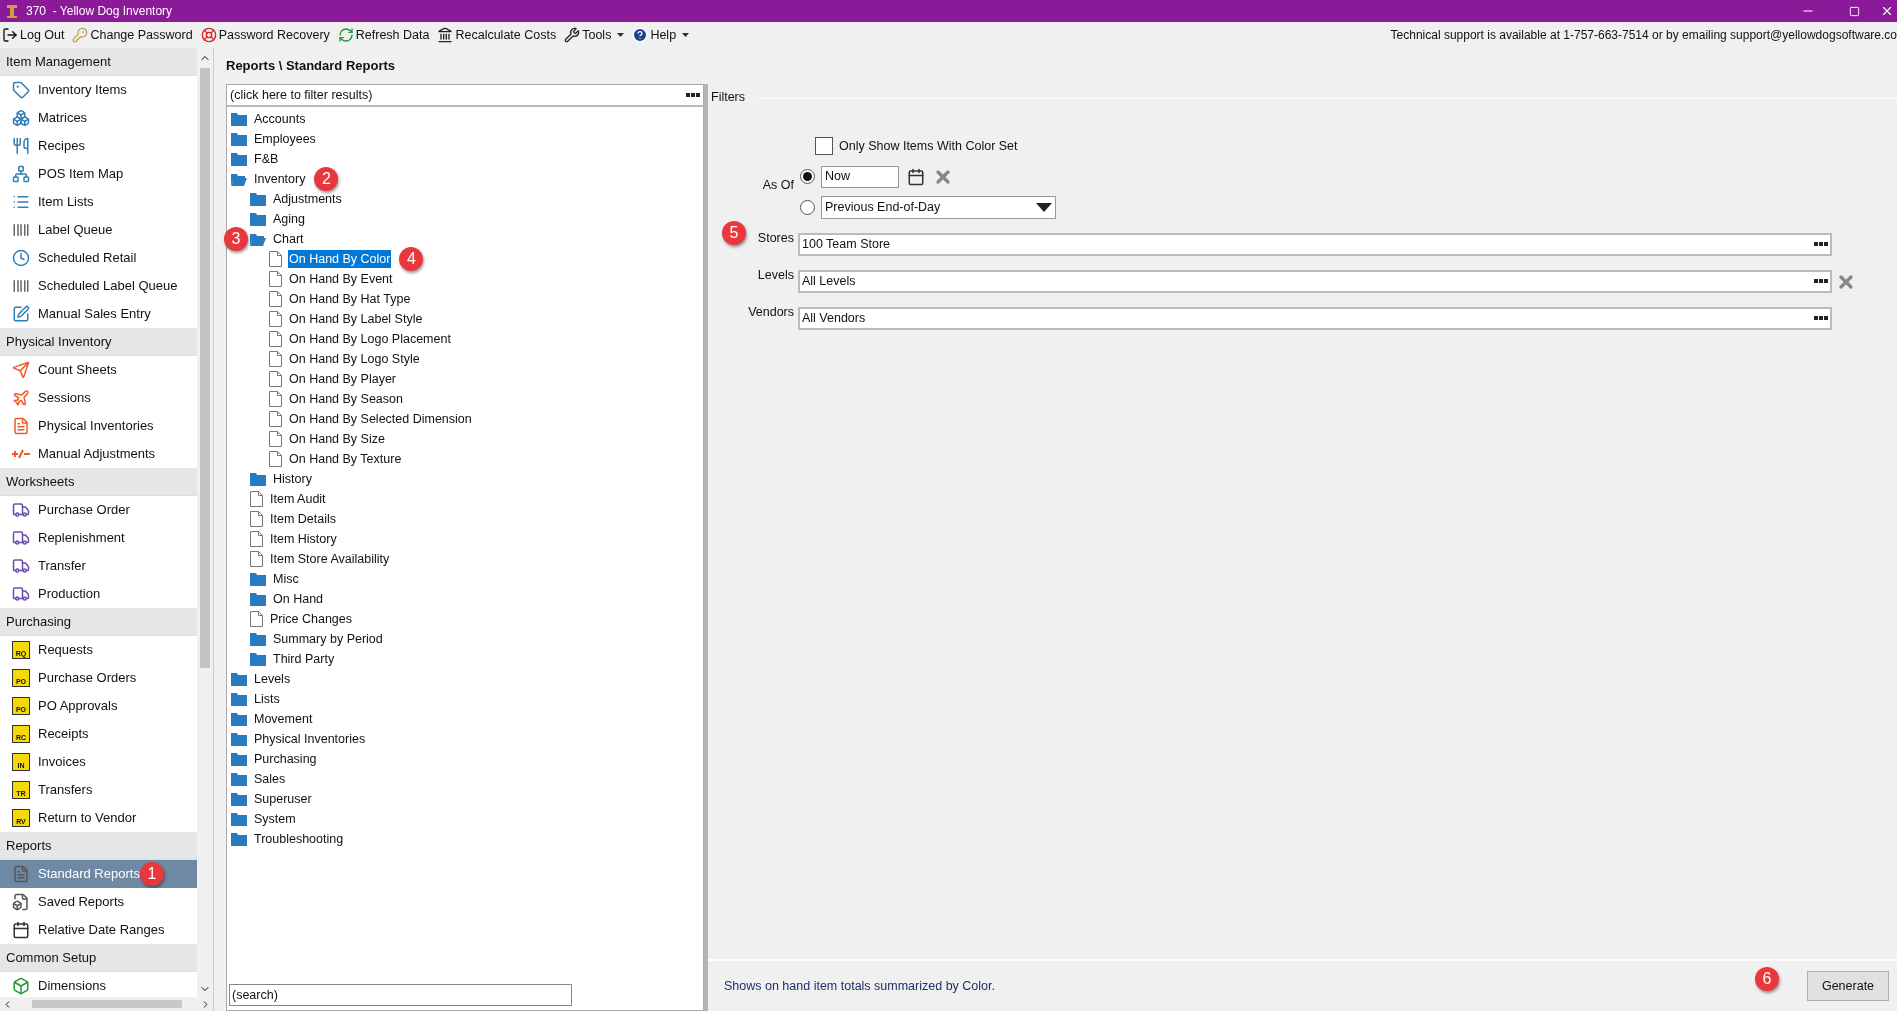 The image size is (1897, 1011). What do you see at coordinates (99, 286) in the screenshot?
I see `sidebar-item: Scheduled Label Queue` at bounding box center [99, 286].